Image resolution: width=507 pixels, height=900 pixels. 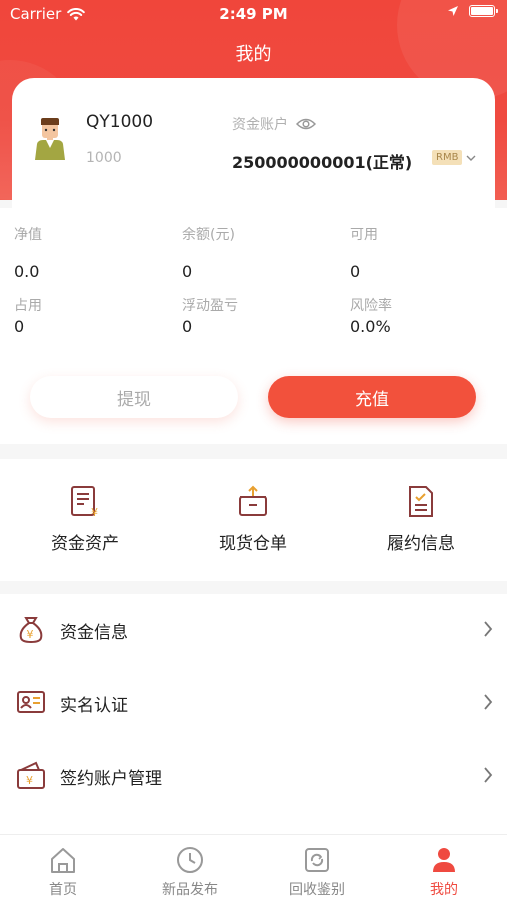 What do you see at coordinates (63, 860) in the screenshot?
I see `home-icon` at bounding box center [63, 860].